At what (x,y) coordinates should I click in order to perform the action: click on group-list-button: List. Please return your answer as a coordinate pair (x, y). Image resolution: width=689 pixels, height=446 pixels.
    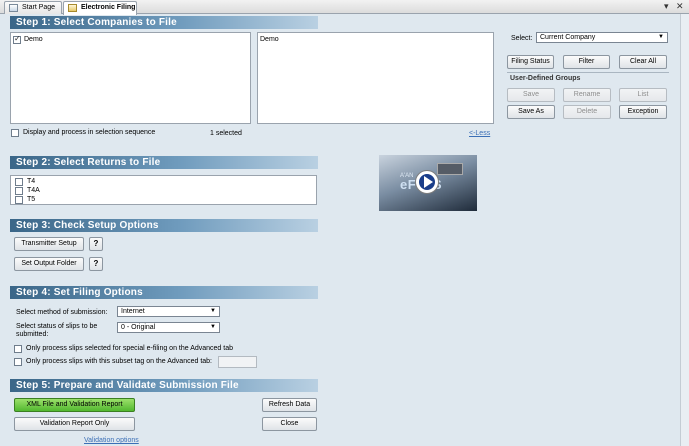
    Looking at the image, I should click on (643, 95).